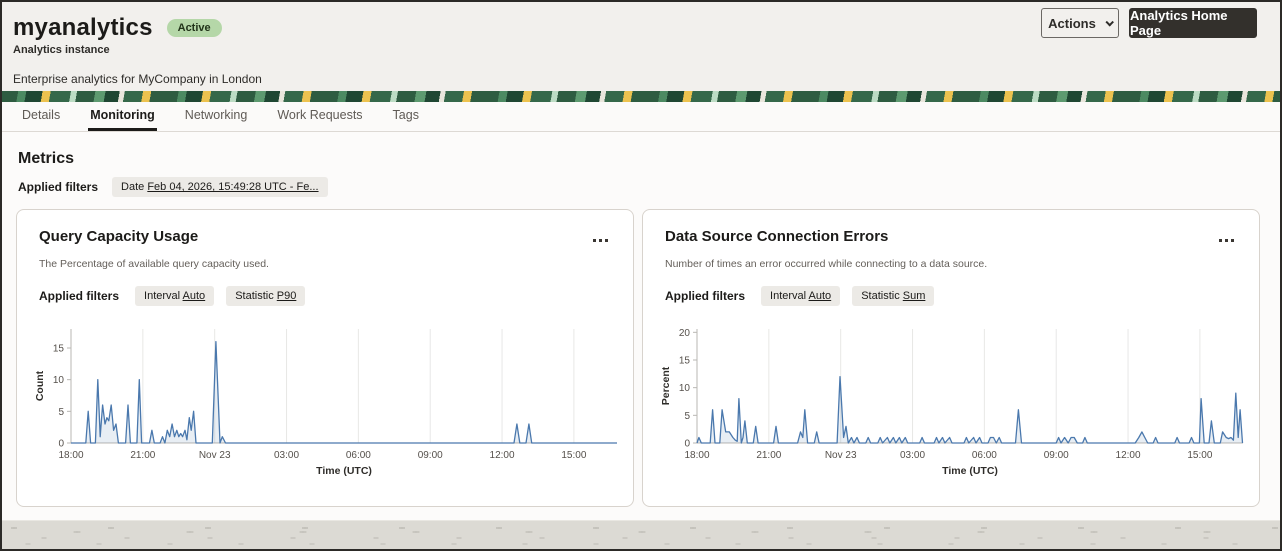 This screenshot has height=551, width=1282. What do you see at coordinates (641, 534) in the screenshot?
I see `desktop-background-strip` at bounding box center [641, 534].